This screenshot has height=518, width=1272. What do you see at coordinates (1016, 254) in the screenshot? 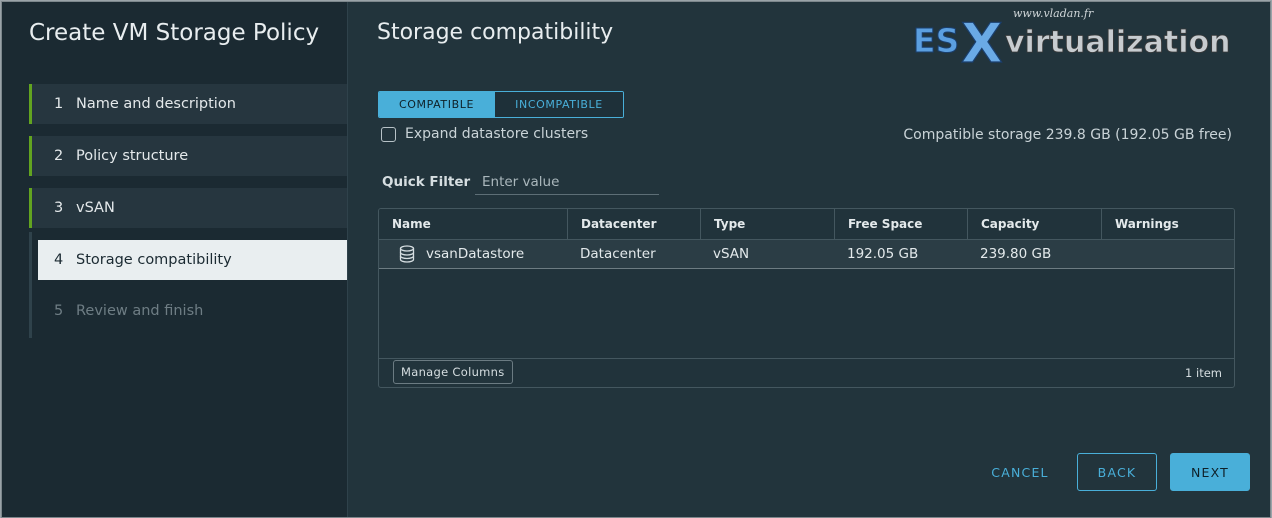
I see `cell-capacity: 239.80 GB` at bounding box center [1016, 254].